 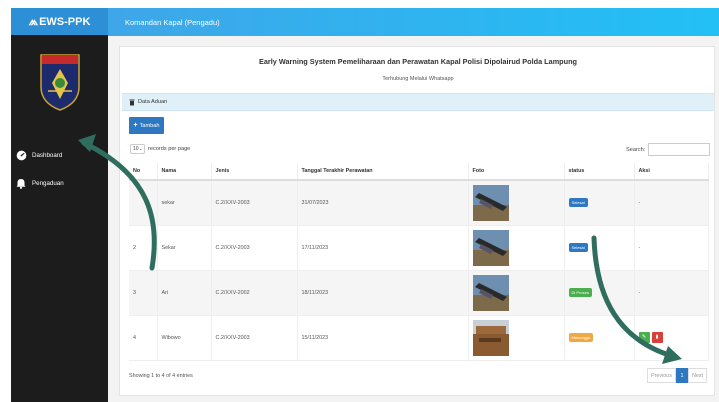 I want to click on brand-name: EWS-PPK, so click(x=65, y=21).